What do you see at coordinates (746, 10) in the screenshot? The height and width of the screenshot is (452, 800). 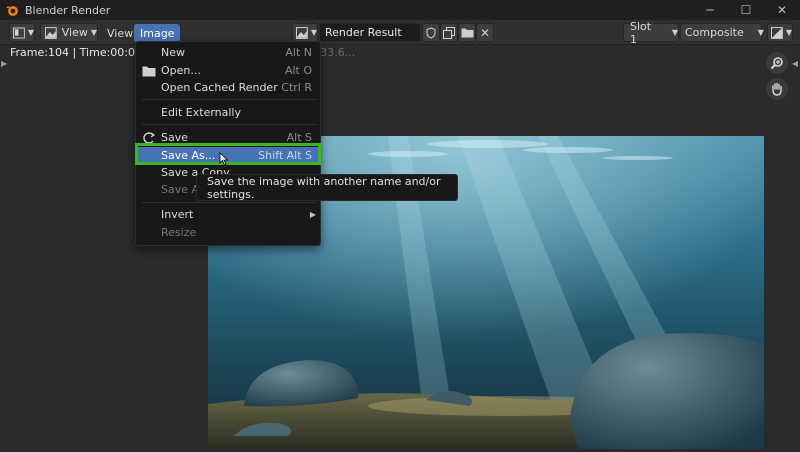 I see `maximize-button: ☐` at bounding box center [746, 10].